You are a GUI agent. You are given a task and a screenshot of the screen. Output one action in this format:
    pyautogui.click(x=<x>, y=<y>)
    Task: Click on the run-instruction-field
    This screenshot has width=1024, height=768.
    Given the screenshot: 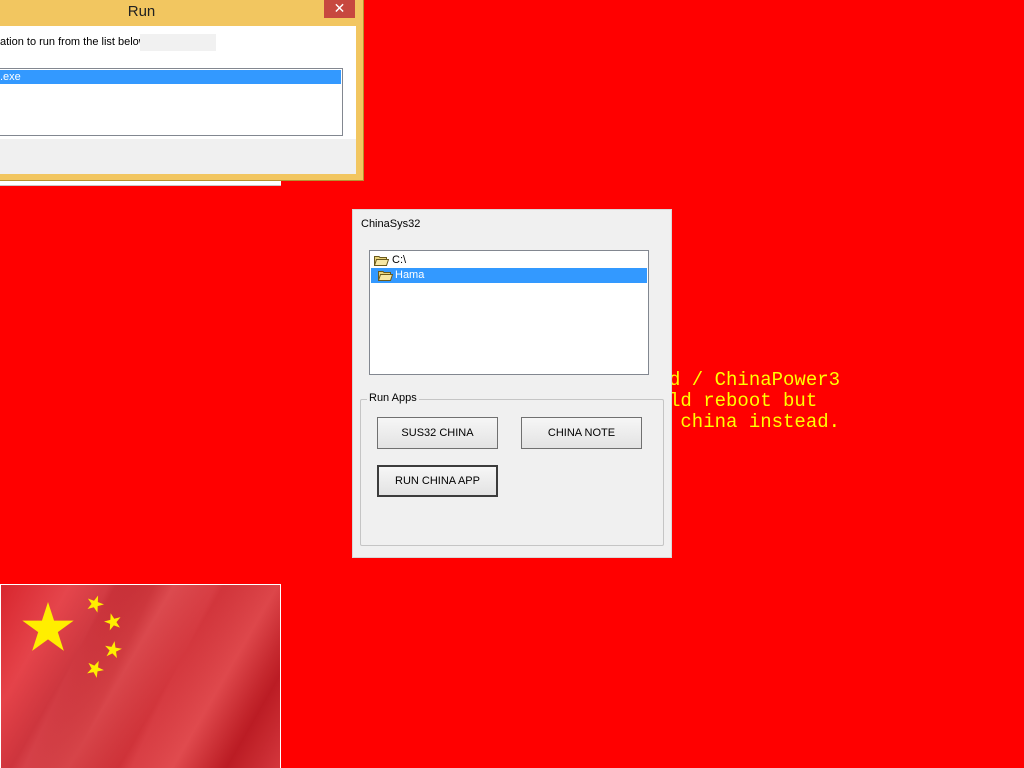 What is the action you would take?
    pyautogui.click(x=178, y=42)
    